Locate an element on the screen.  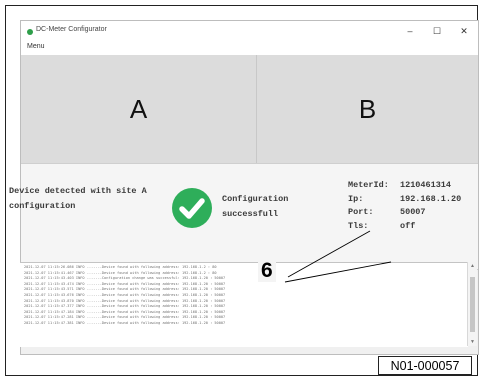
callout-leader-lines is located at coordinates (338, 256).